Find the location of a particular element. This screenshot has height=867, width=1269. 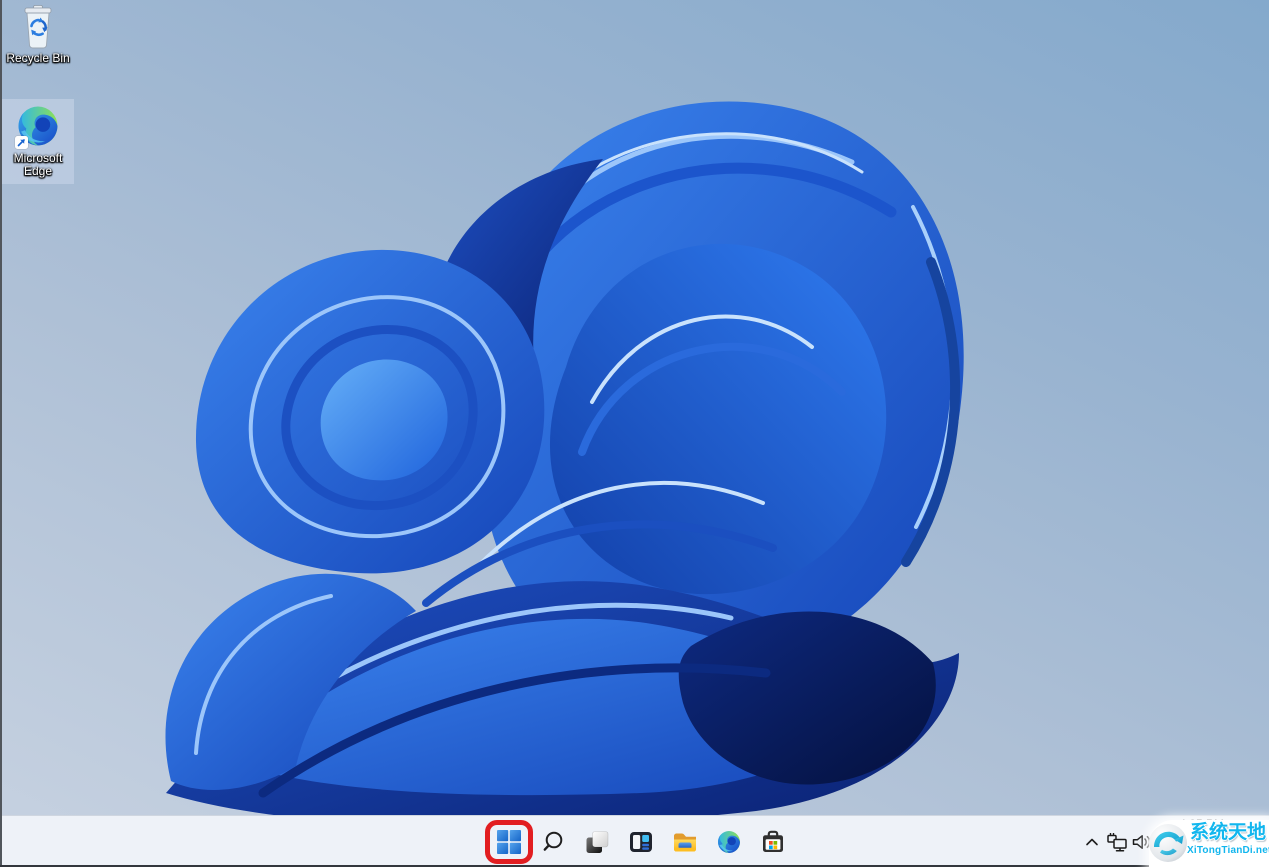

taskbar is located at coordinates (634, 841).